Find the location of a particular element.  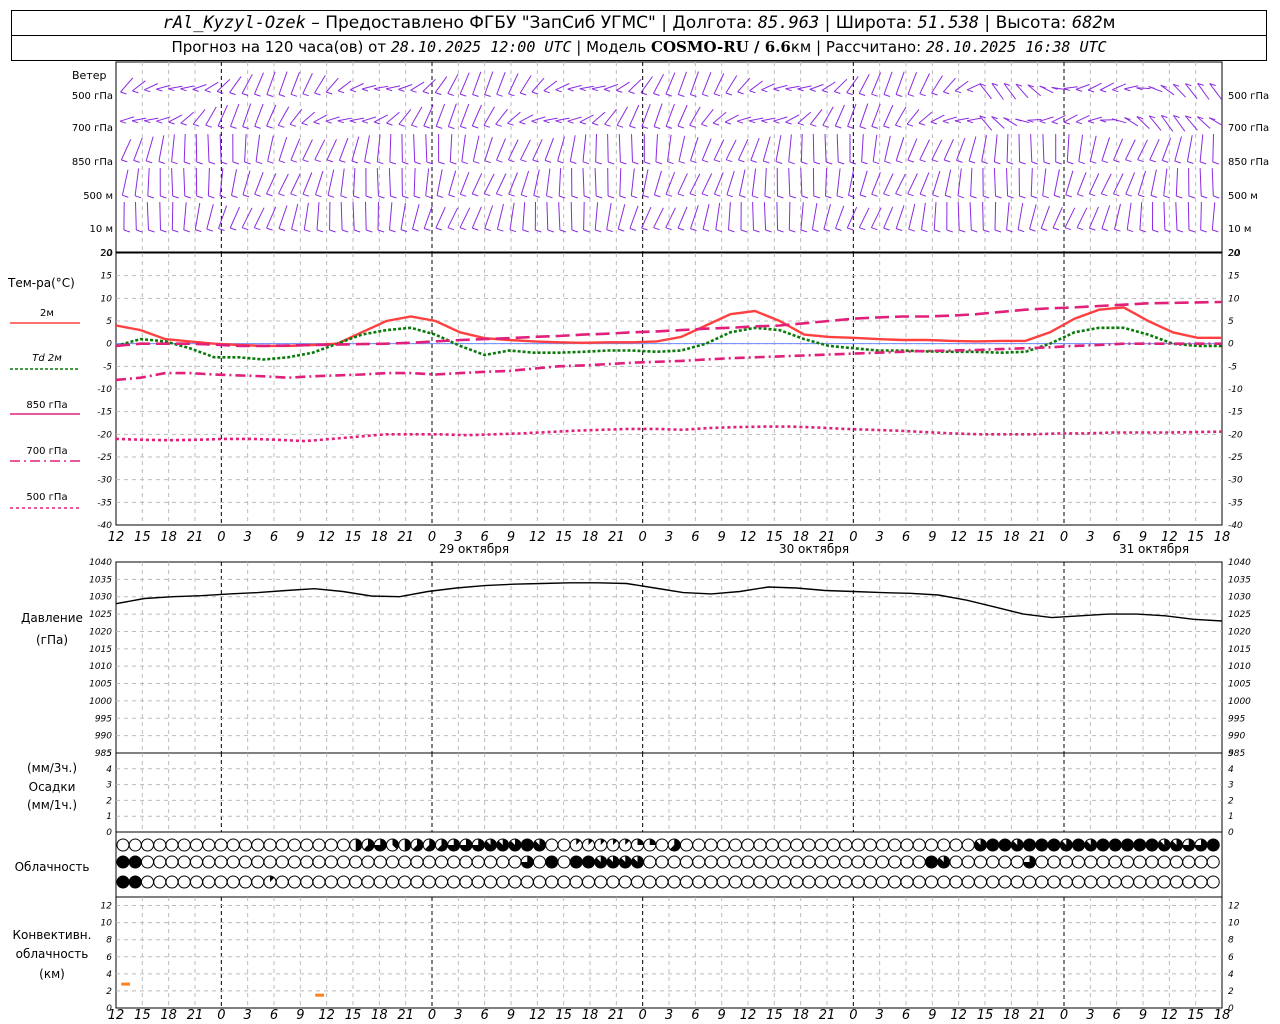

temperature-series is located at coordinates (669, 371).